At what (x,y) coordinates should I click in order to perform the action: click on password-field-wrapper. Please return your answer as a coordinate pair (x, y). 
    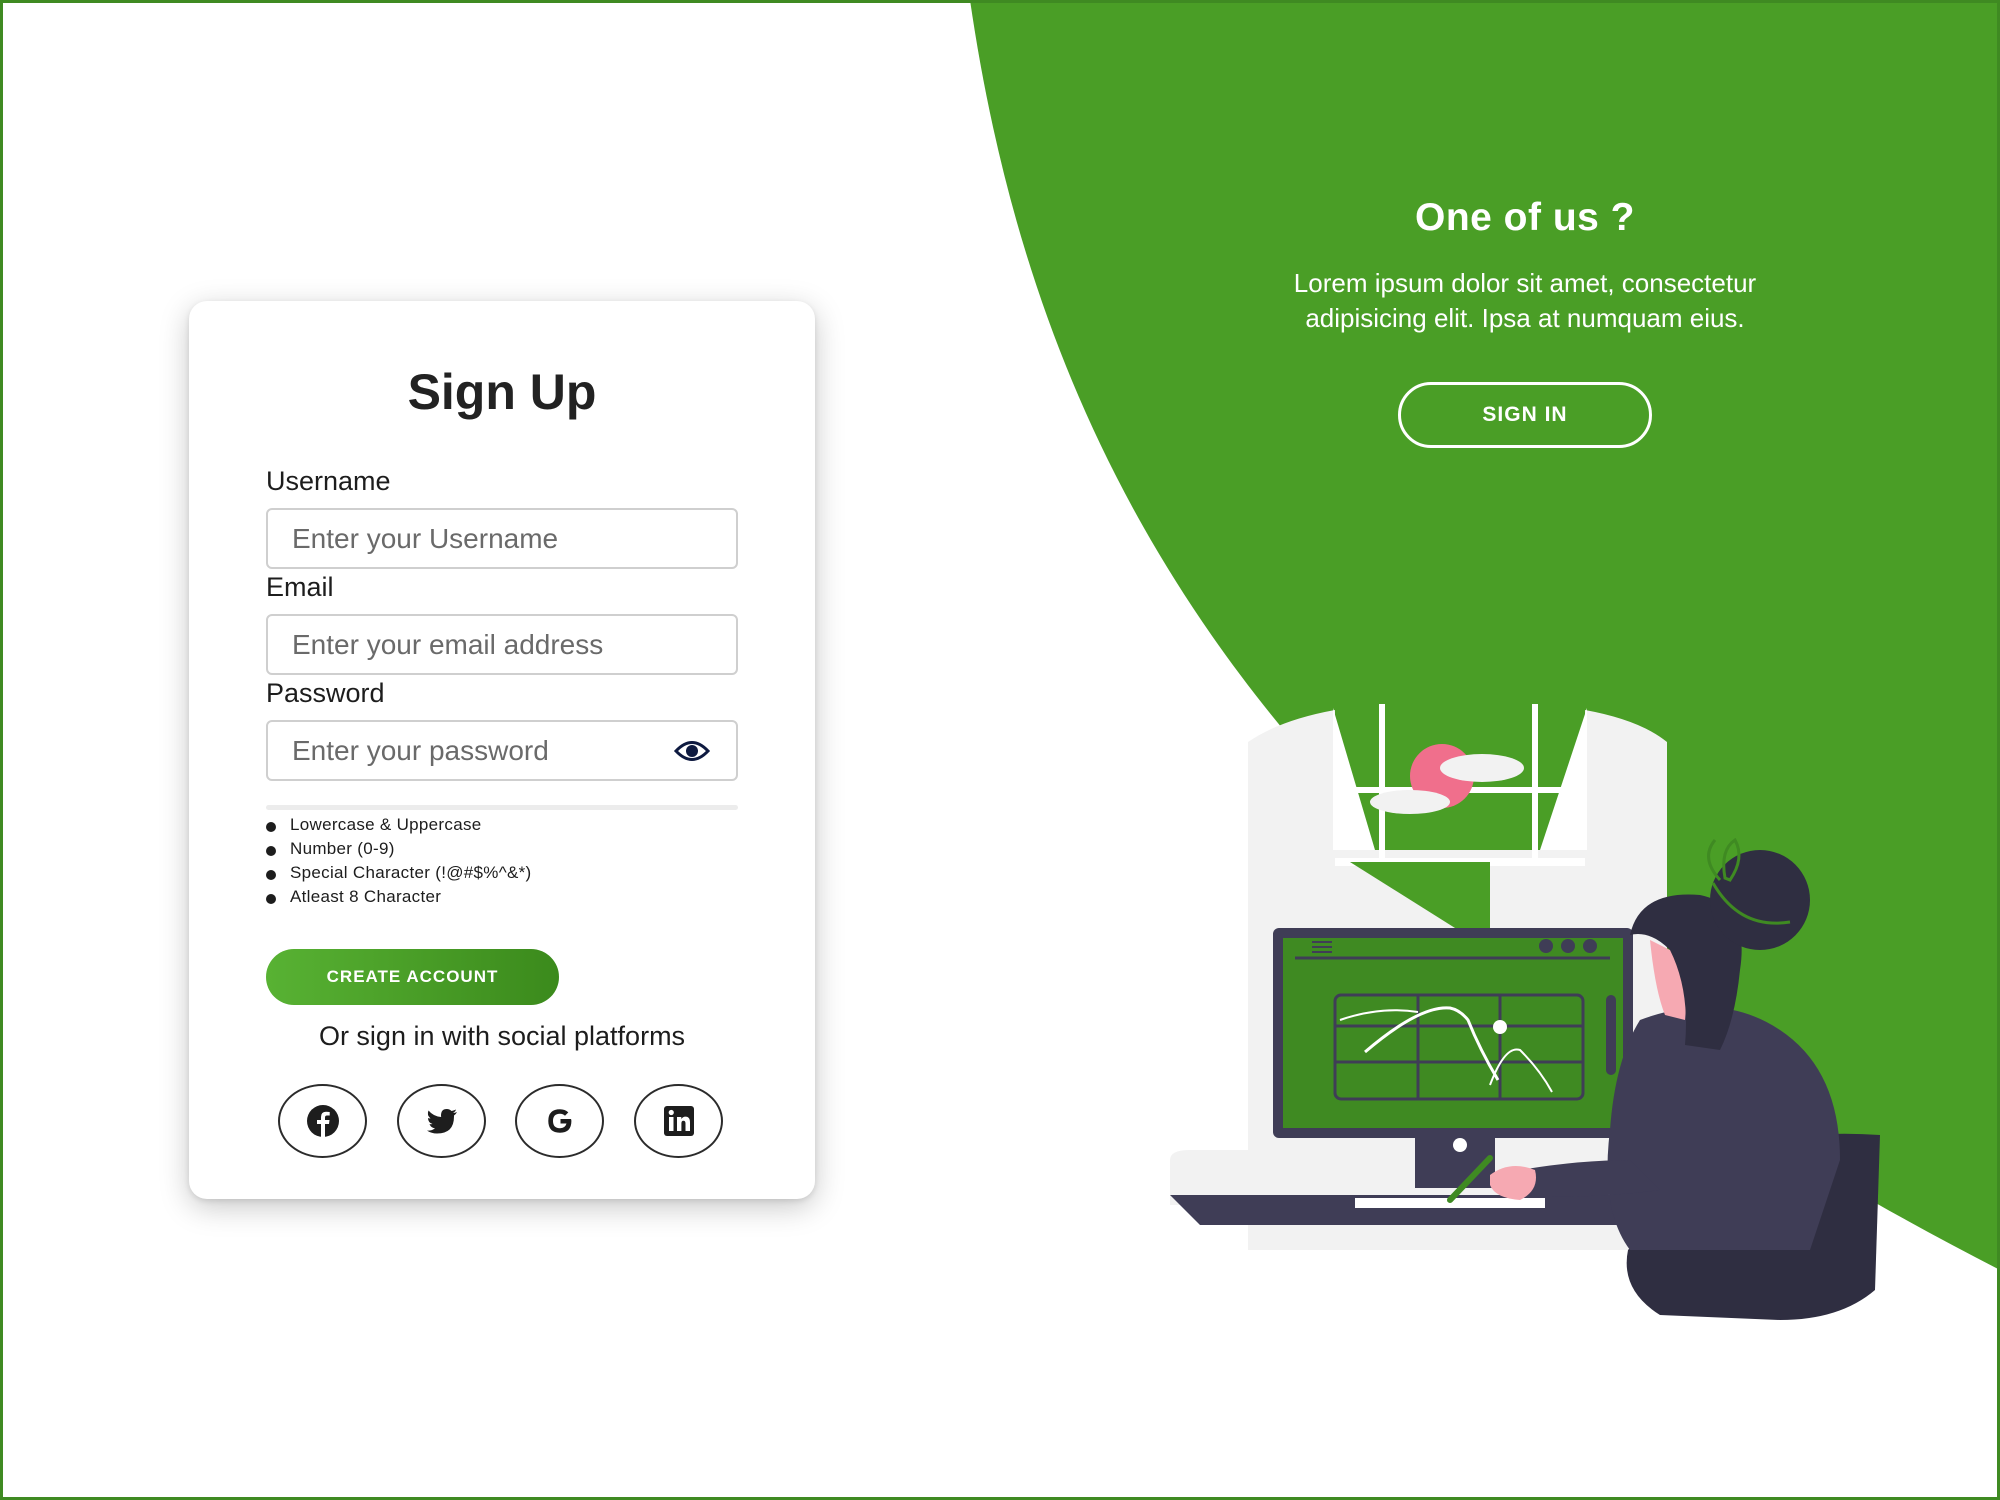
    Looking at the image, I should click on (502, 750).